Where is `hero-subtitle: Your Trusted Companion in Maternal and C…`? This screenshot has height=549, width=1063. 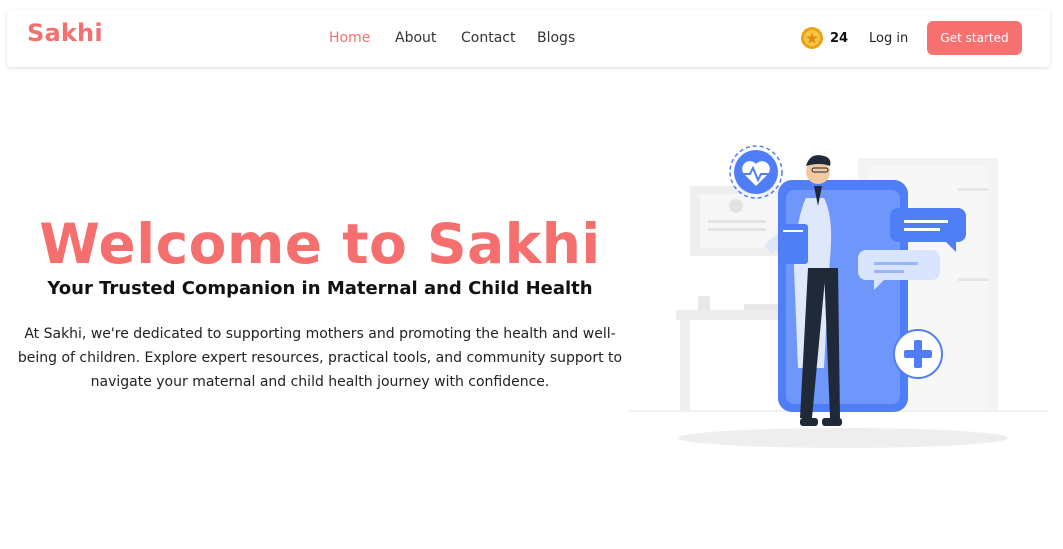
hero-subtitle: Your Trusted Companion in Maternal and C… is located at coordinates (320, 288).